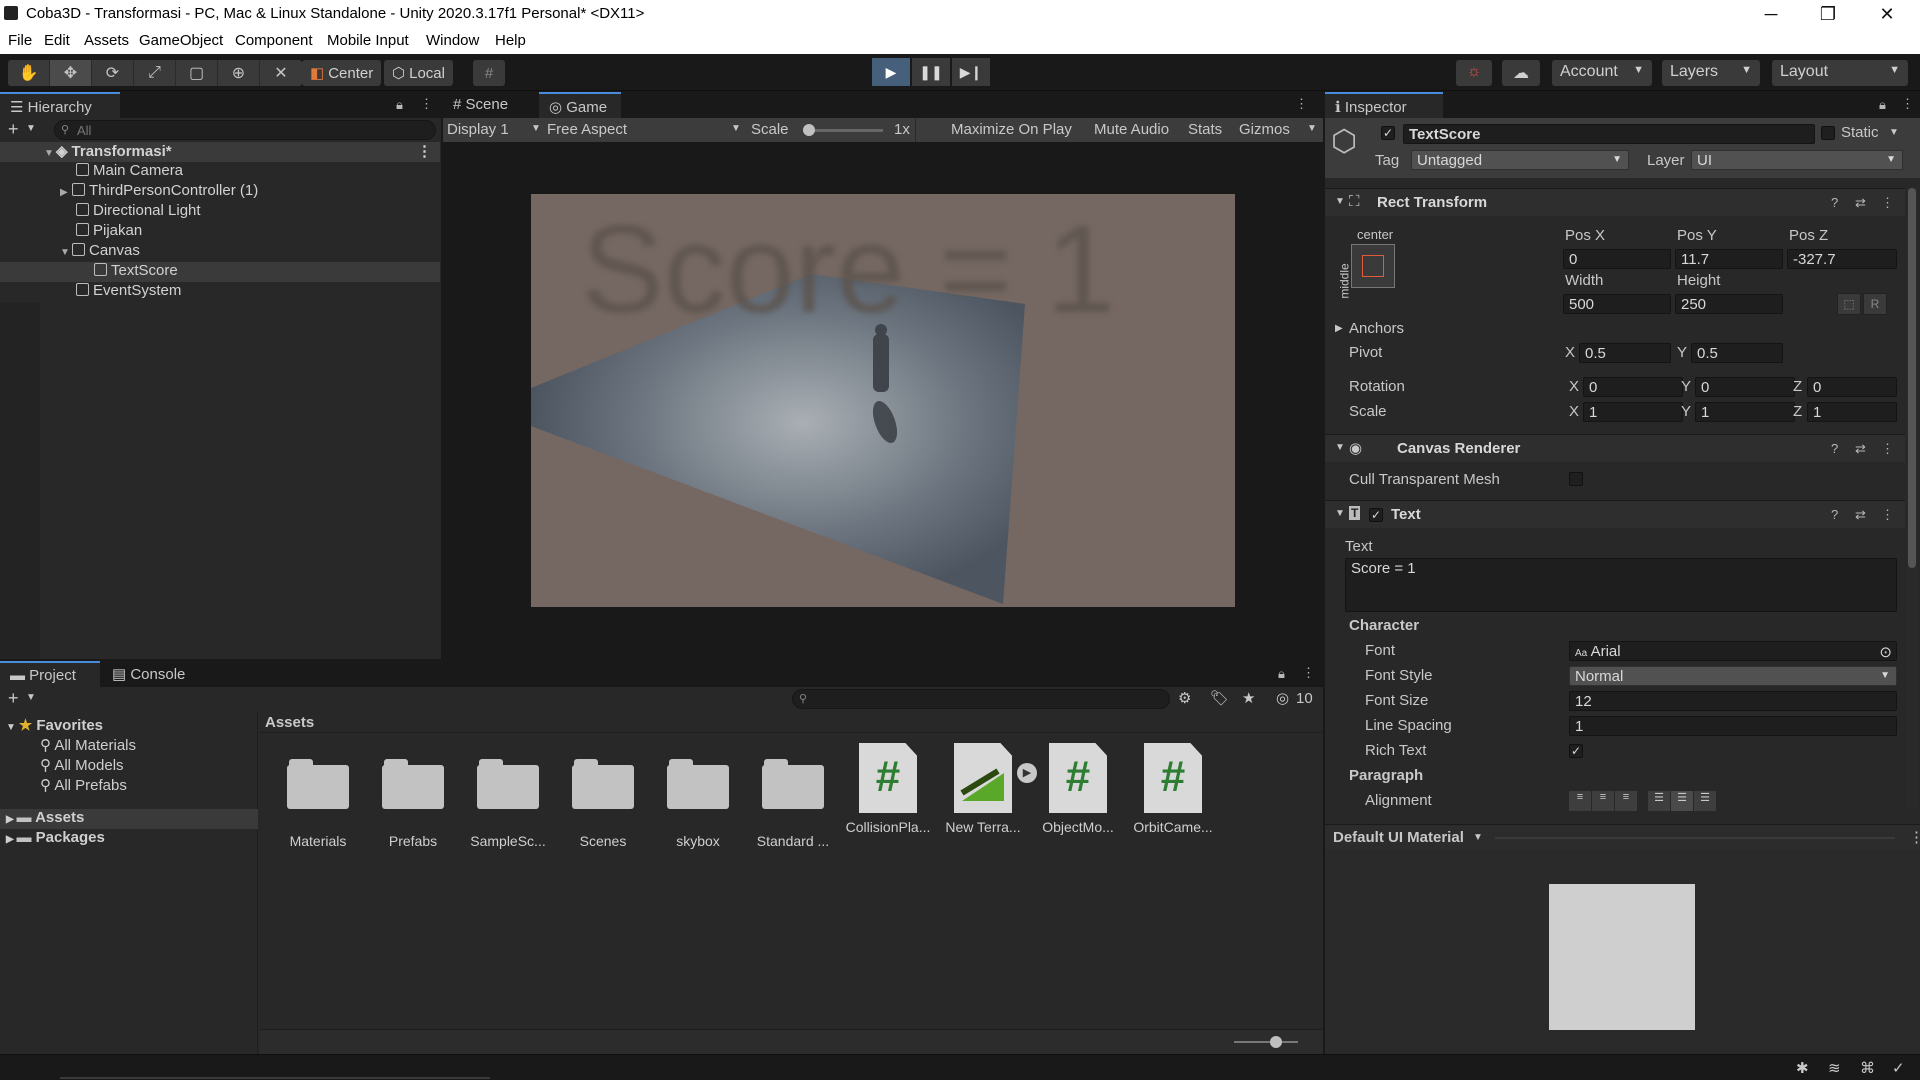 This screenshot has height=1080, width=1920. What do you see at coordinates (220, 192) in the screenshot?
I see `hierarchy-item-thirdperson: ▶ ThirdPersonController (1)` at bounding box center [220, 192].